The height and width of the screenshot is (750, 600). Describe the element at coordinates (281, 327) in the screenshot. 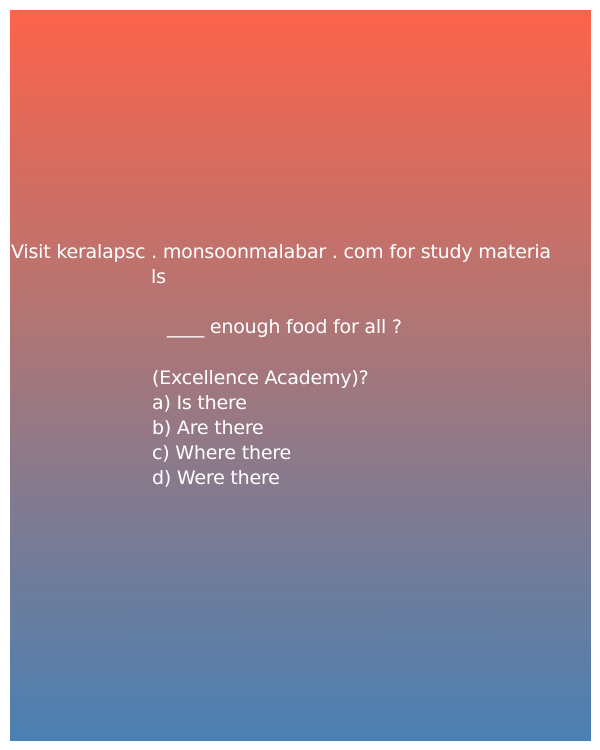

I see `question-text: ____ enough food for all ?` at that location.